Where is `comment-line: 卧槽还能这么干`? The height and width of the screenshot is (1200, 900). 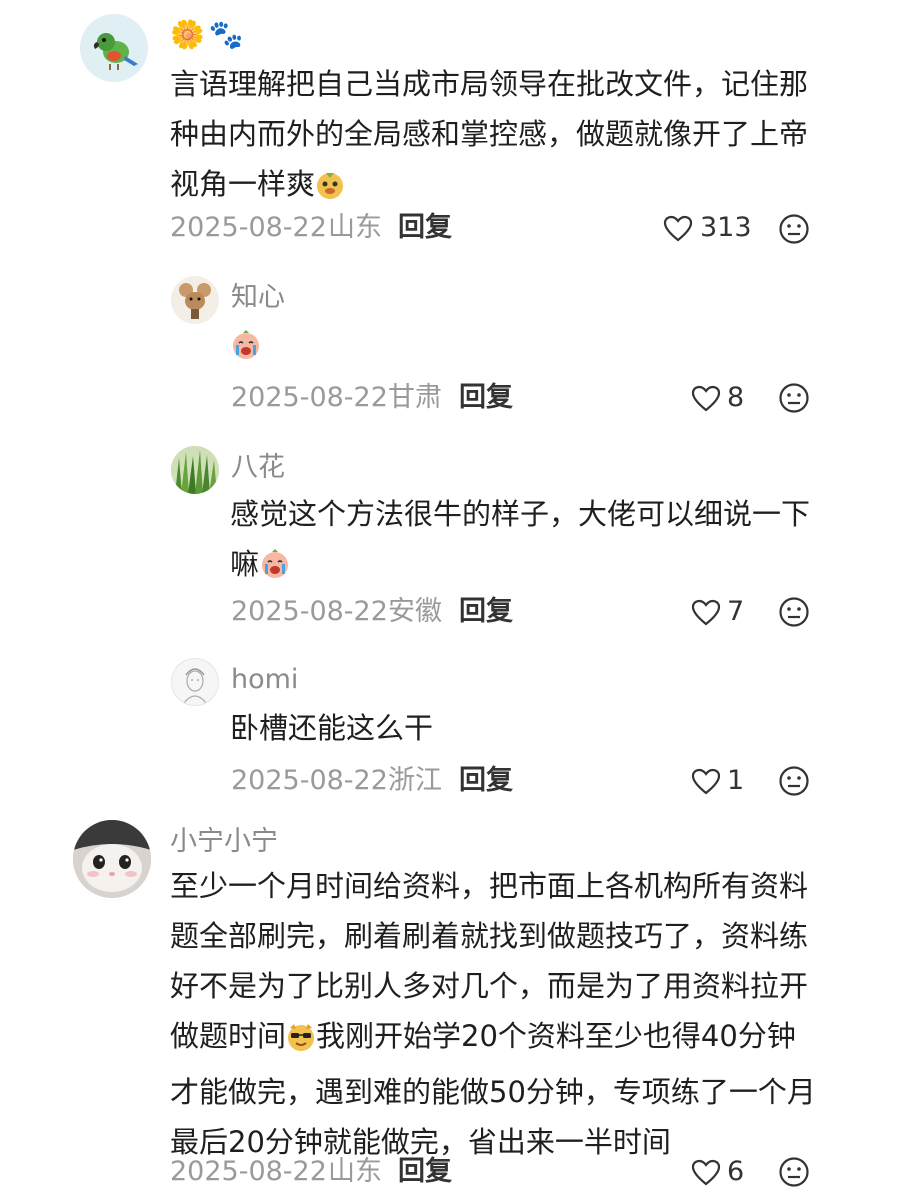 comment-line: 卧槽还能这么干 is located at coordinates (332, 728).